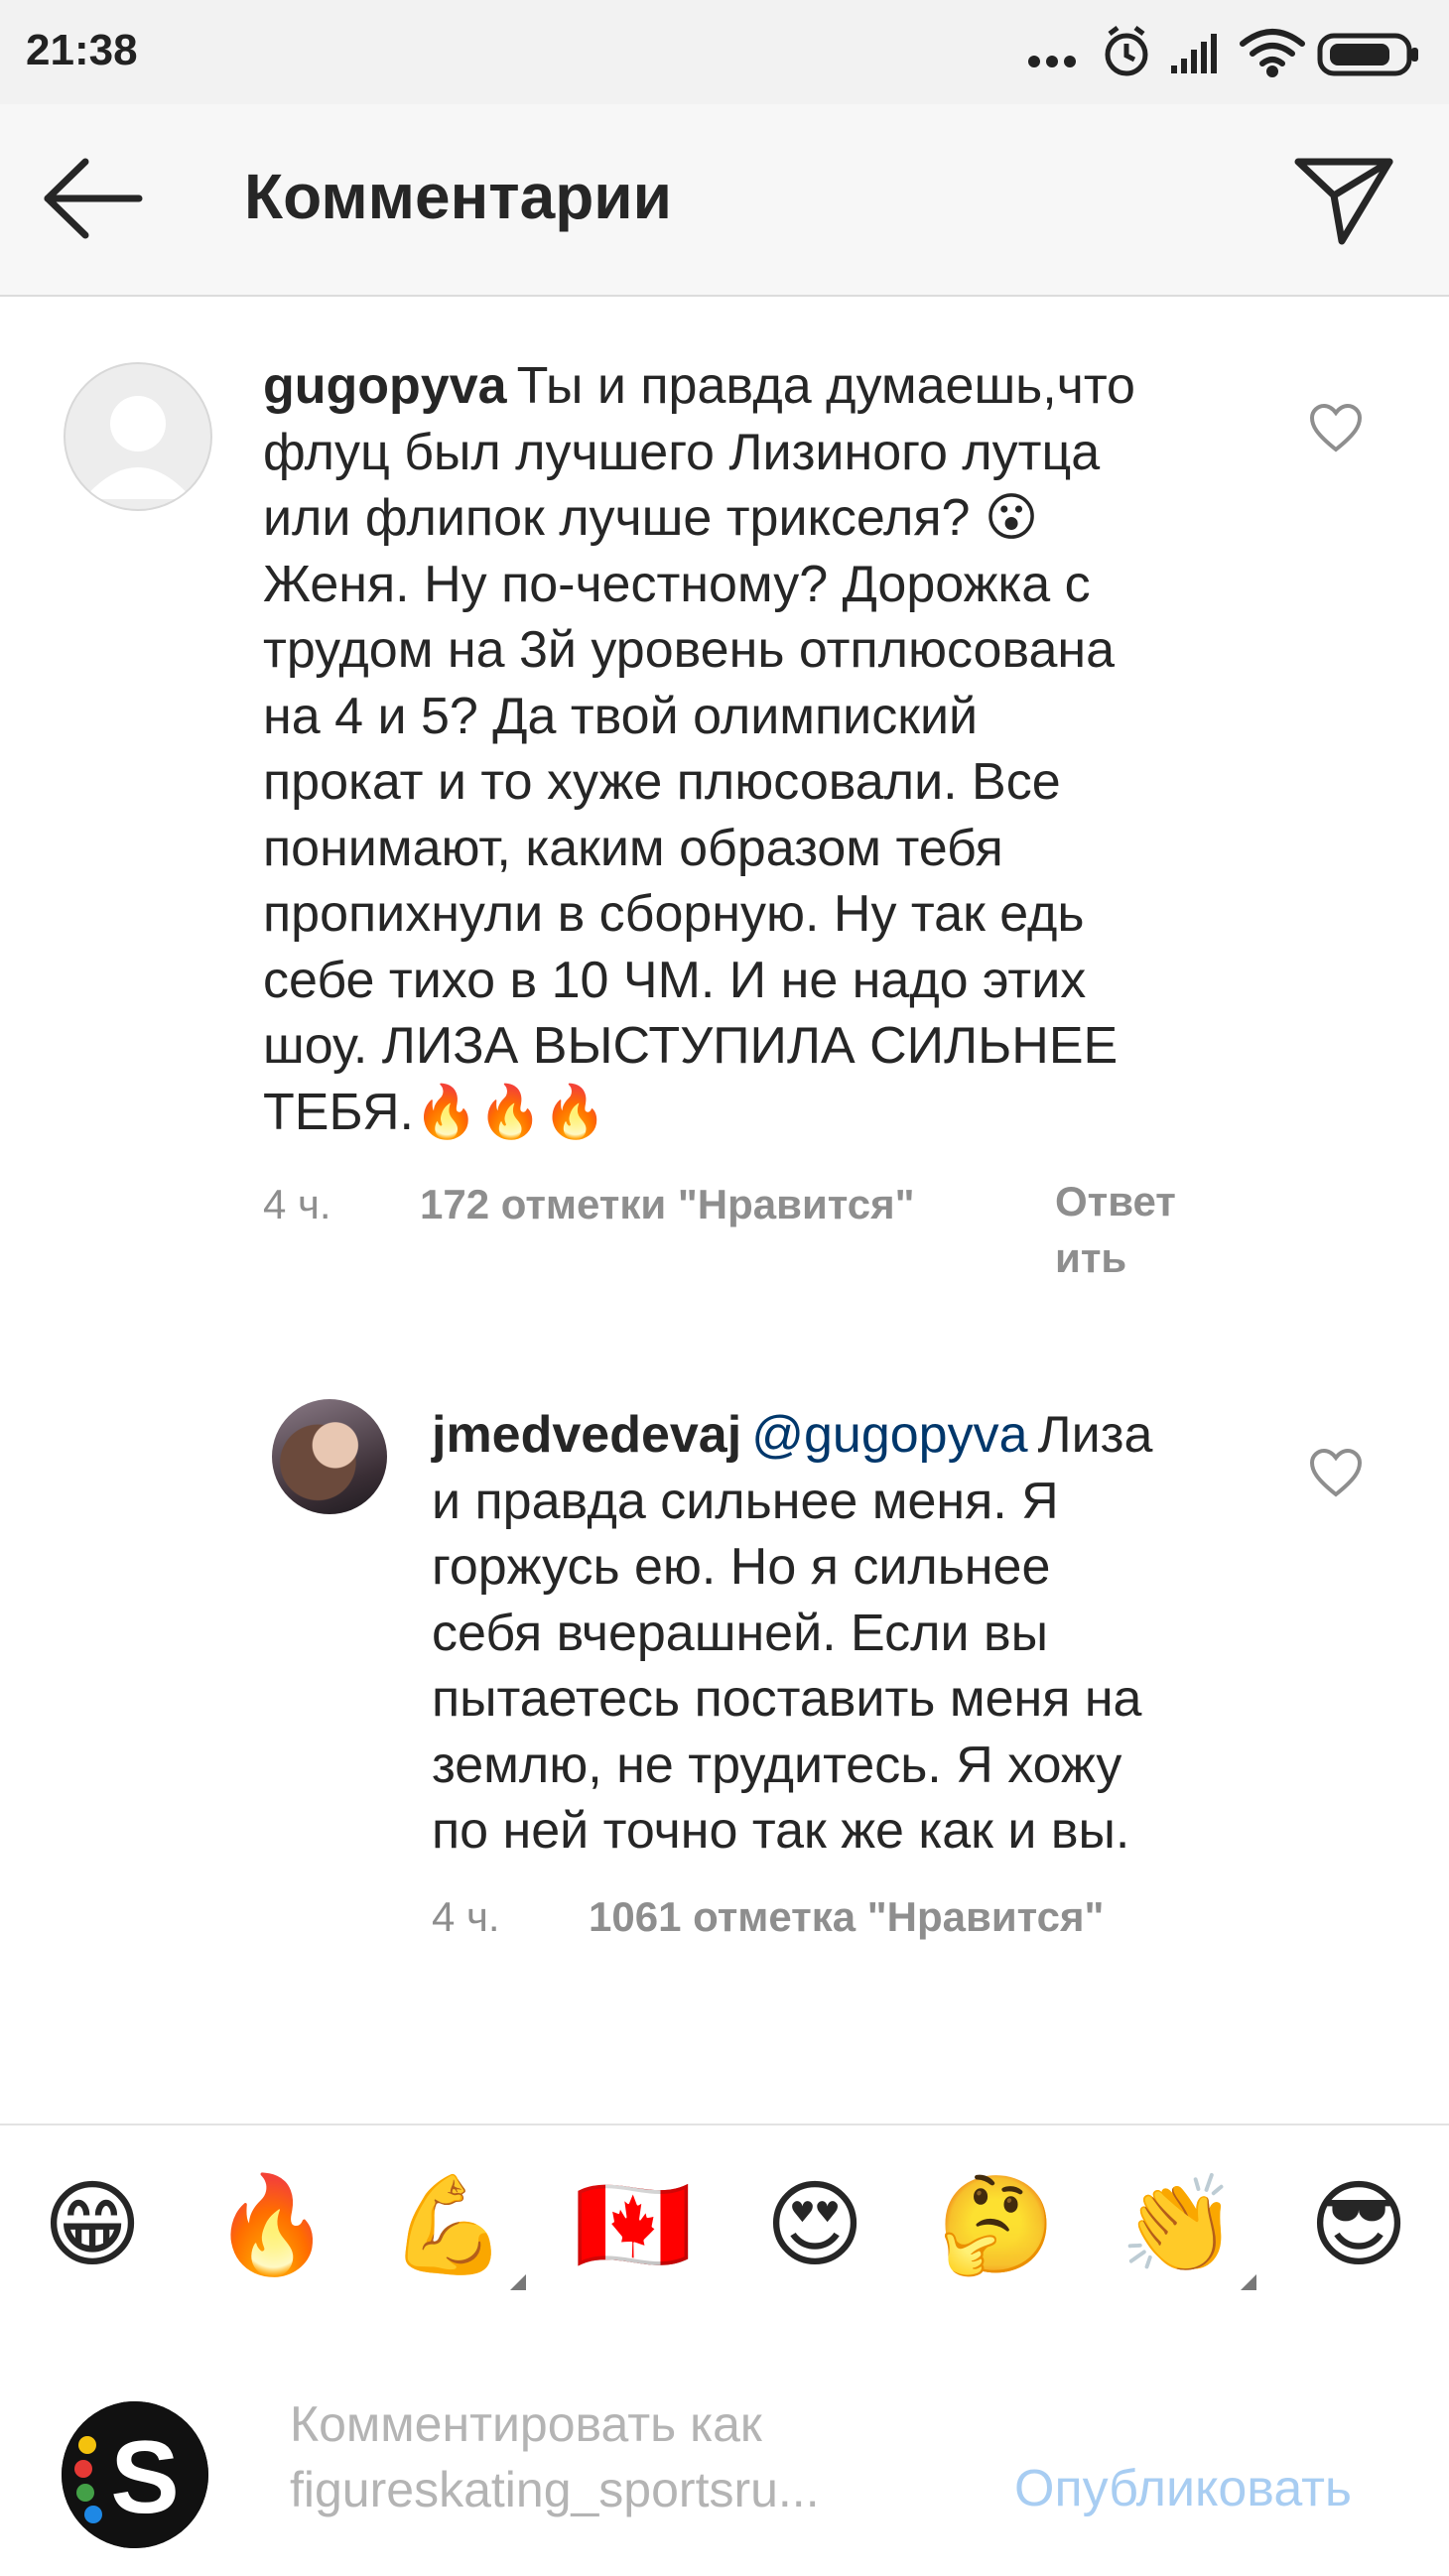 The image size is (1449, 2576). I want to click on likes-count: 1061 отметка "Нравится", so click(846, 1917).